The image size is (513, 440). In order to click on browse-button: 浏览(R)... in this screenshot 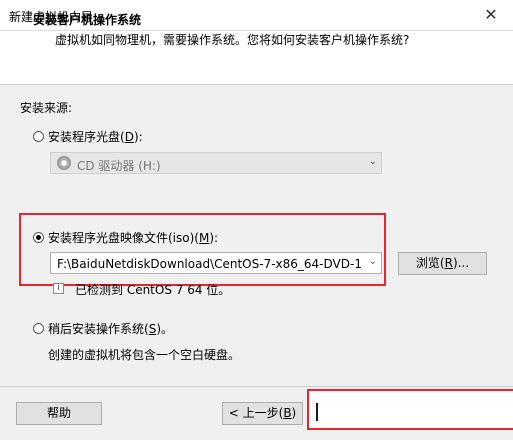, I will do `click(442, 263)`.